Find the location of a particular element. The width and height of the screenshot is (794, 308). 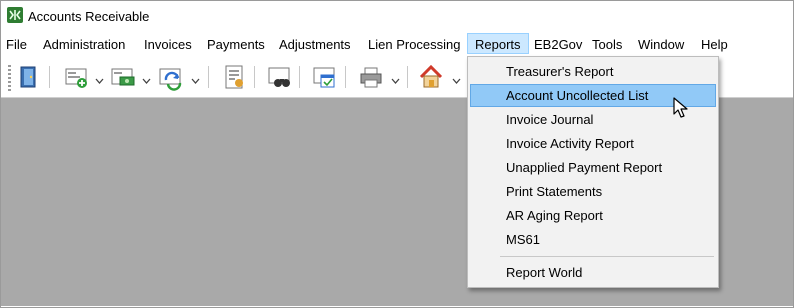

menu-item-ar-aging-report: AR Aging Report is located at coordinates (593, 215).